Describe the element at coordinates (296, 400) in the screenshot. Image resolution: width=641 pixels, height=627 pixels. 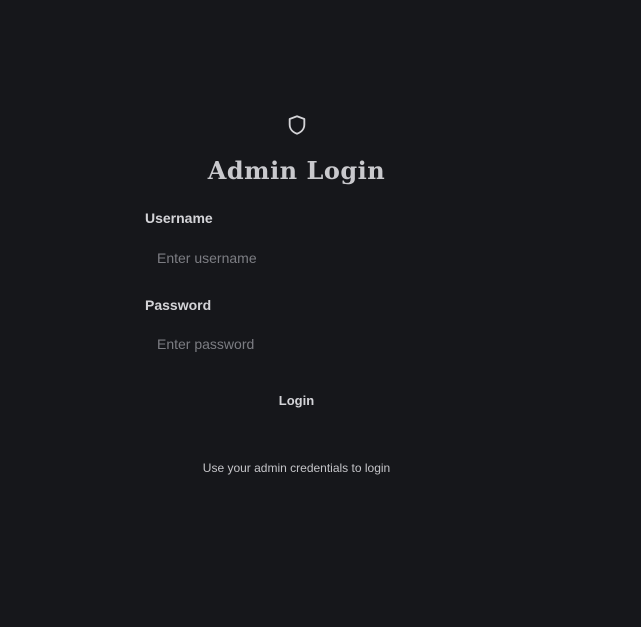
I see `login-button: Login` at that location.